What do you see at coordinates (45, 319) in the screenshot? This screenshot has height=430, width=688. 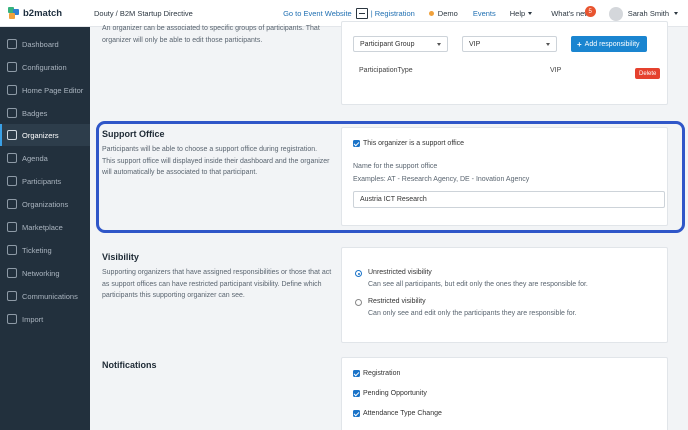 I see `sidebar-item-import: Import` at bounding box center [45, 319].